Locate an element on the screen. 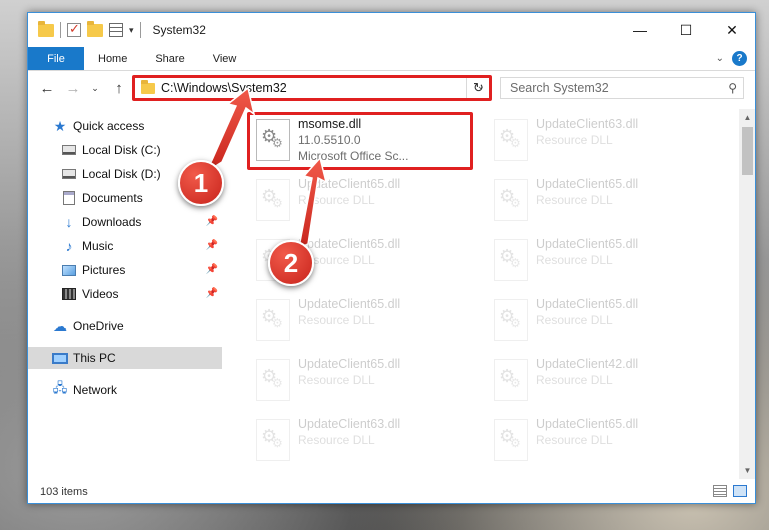  callout-arrows is located at coordinates (266, 169).